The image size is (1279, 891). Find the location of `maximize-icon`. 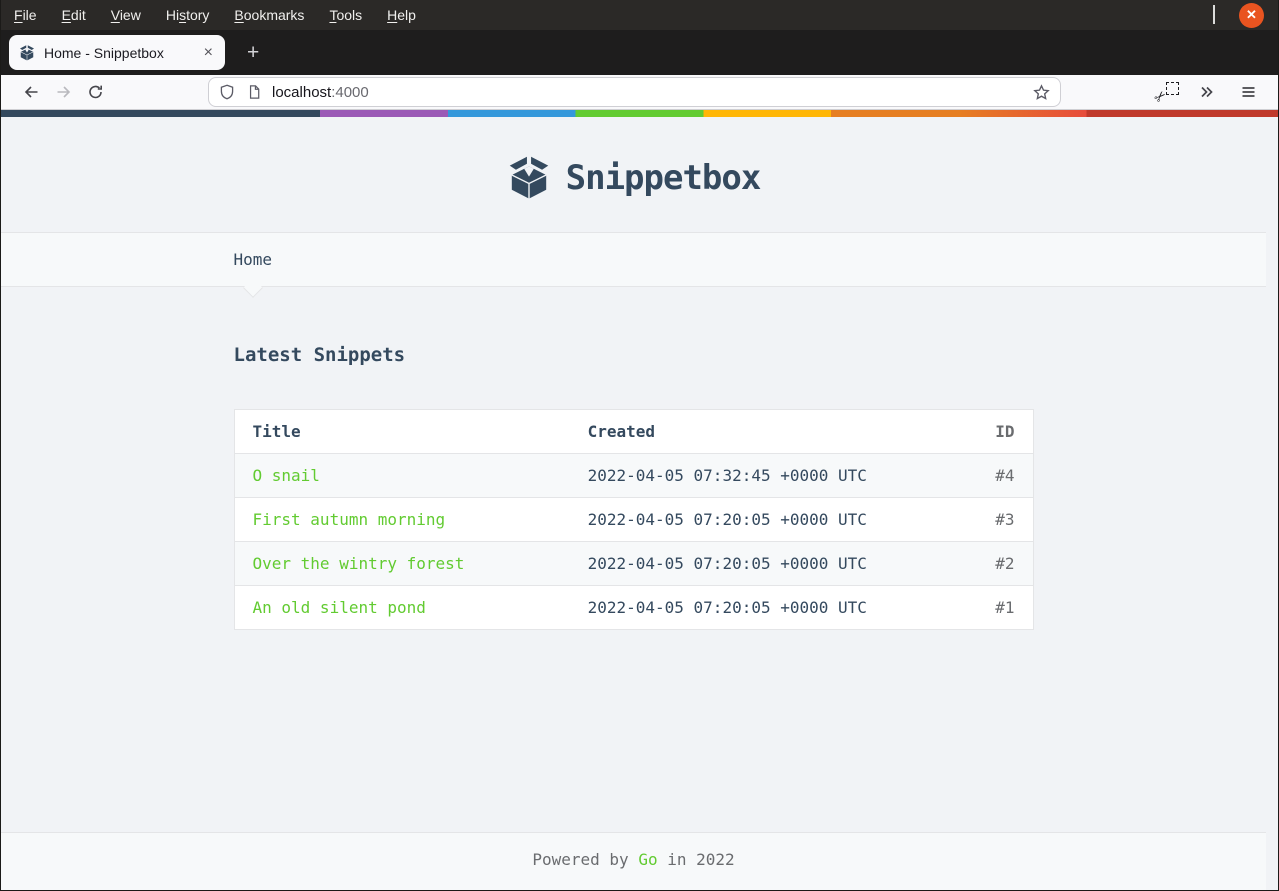

maximize-icon is located at coordinates (1214, 14).